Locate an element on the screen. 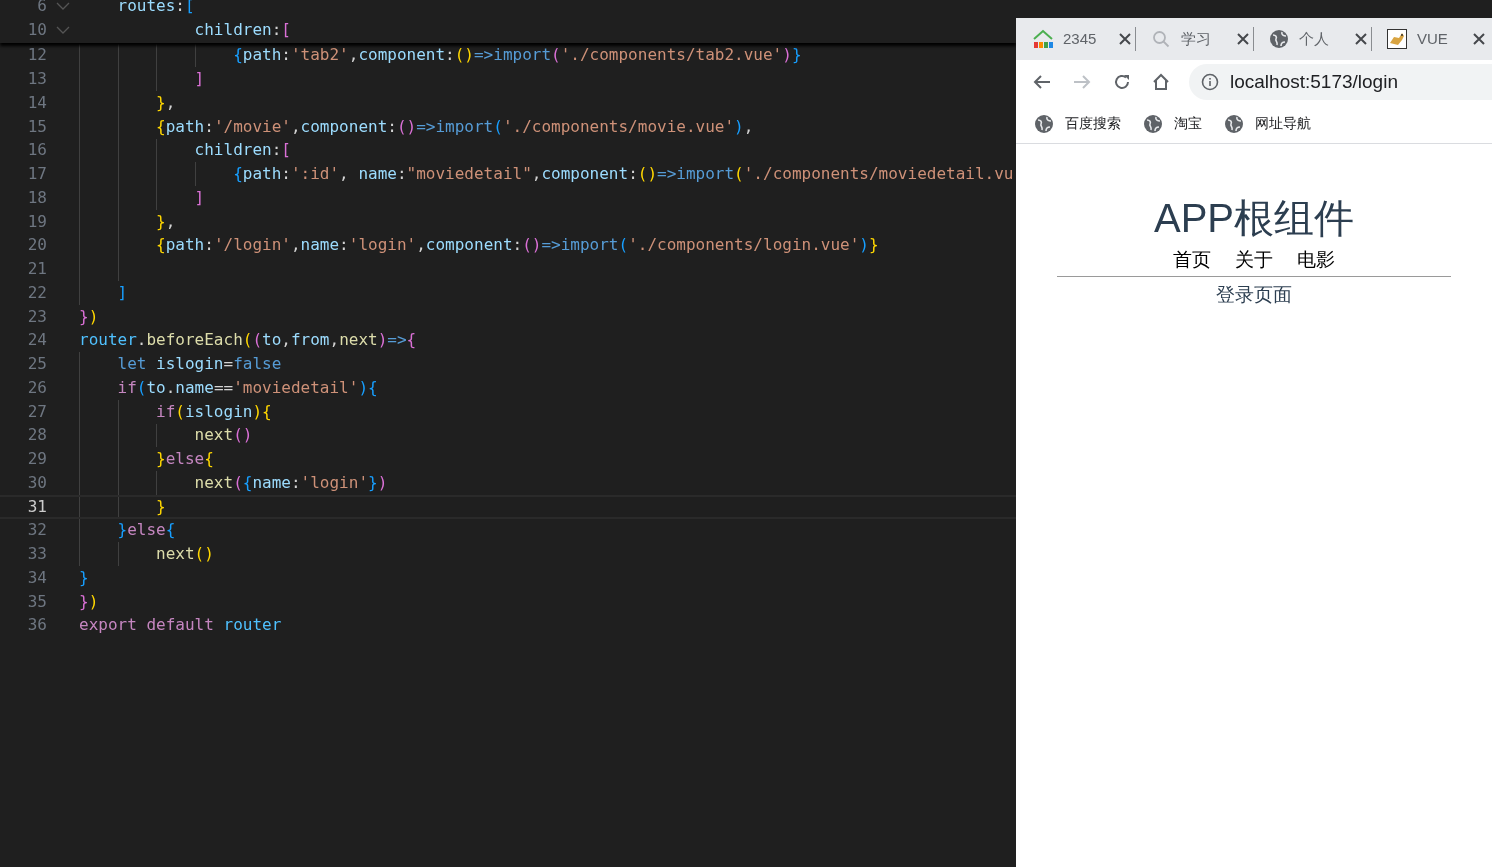 The image size is (1492, 867). line-number: 22 is located at coordinates (36, 292).